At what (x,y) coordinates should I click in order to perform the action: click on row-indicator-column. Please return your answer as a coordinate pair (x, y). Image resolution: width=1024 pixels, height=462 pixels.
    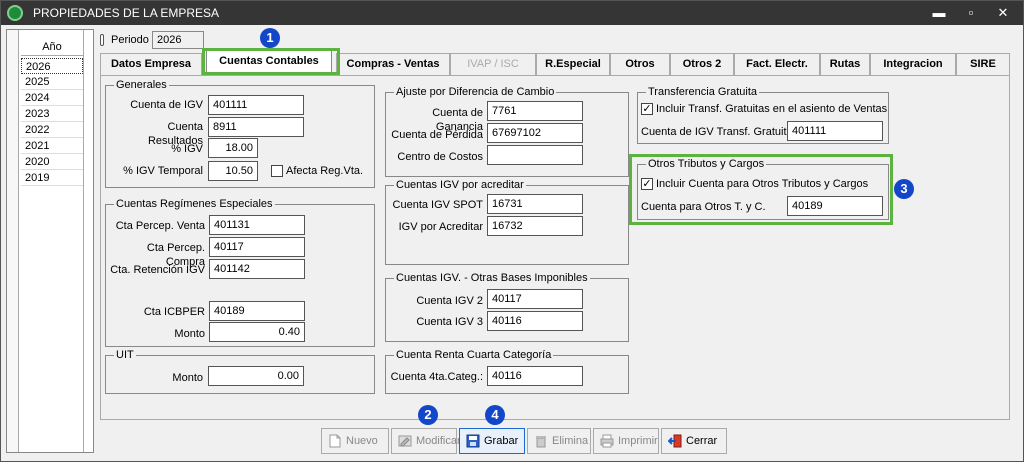
    Looking at the image, I should click on (13, 241).